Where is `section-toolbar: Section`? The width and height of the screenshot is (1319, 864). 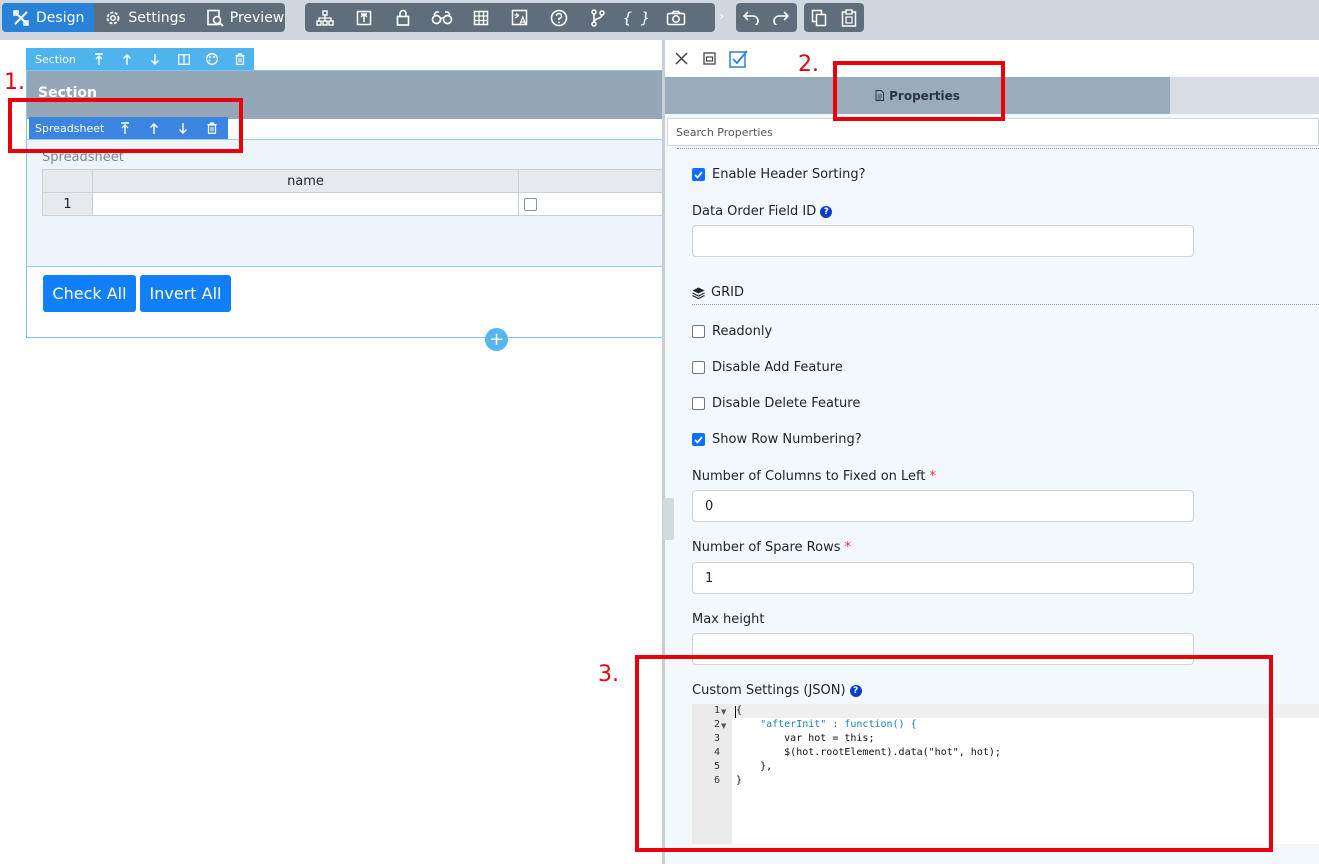
section-toolbar: Section is located at coordinates (140, 59).